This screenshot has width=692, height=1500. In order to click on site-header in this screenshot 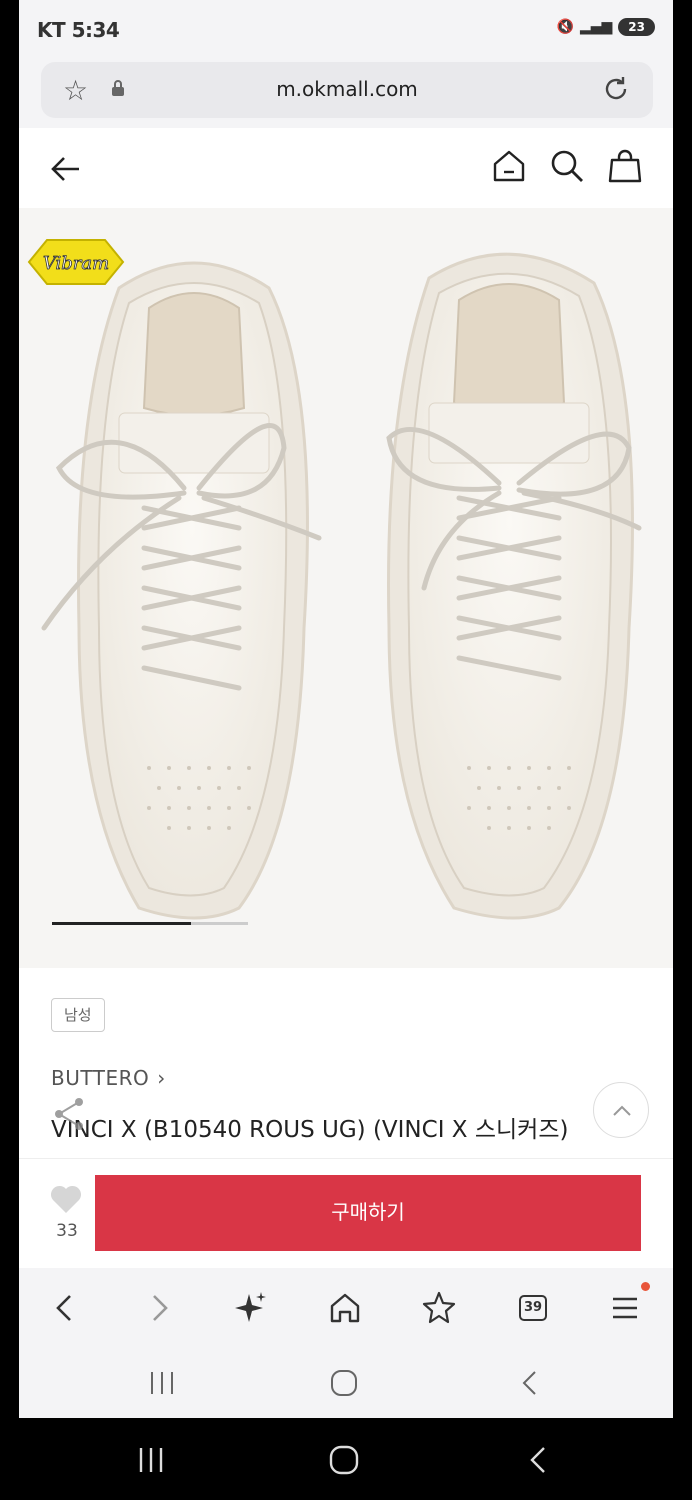, I will do `click(346, 168)`.